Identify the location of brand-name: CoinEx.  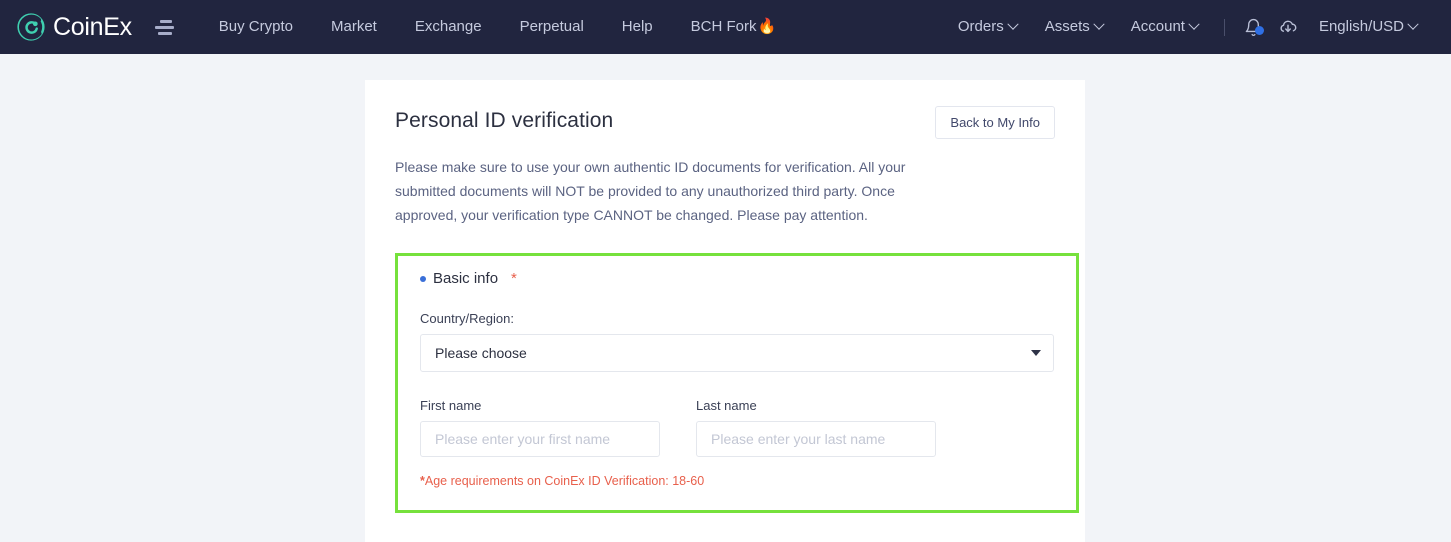
(92, 26).